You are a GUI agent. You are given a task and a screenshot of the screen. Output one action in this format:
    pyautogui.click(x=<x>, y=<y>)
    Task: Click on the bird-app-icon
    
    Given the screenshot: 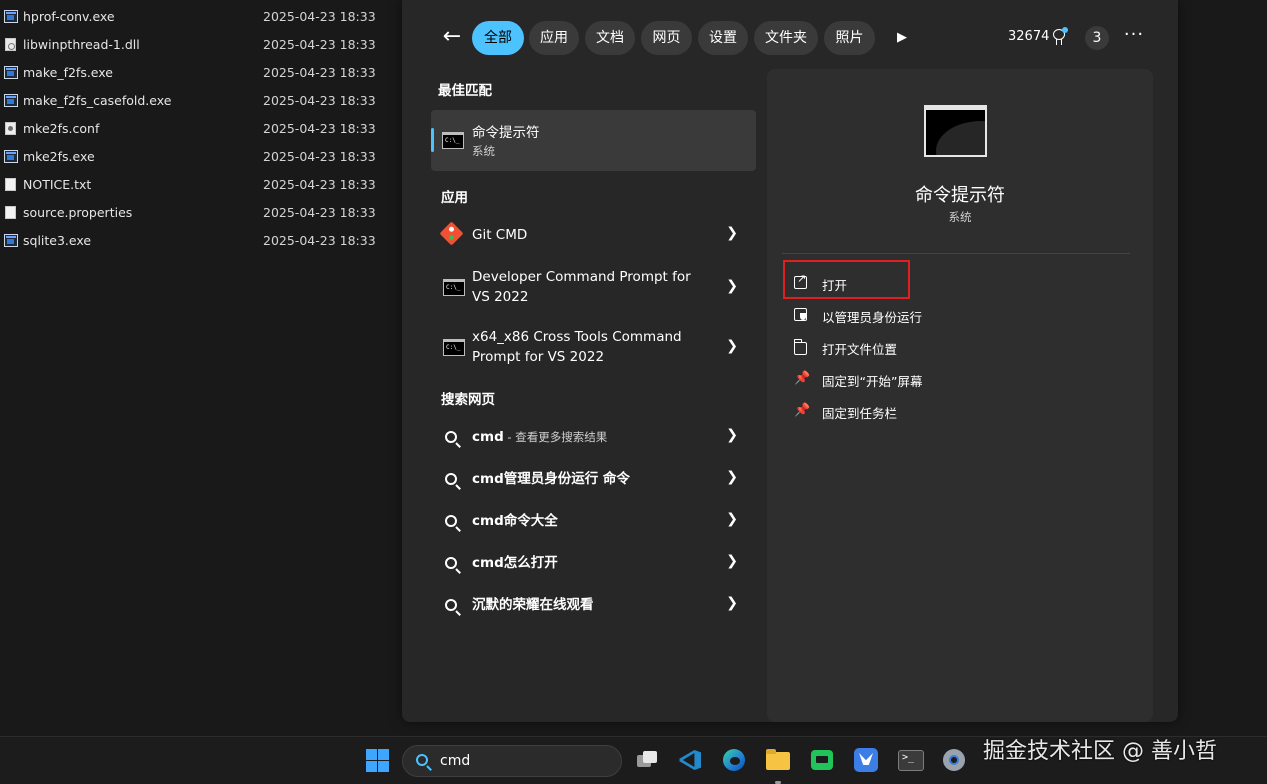 What is the action you would take?
    pyautogui.click(x=866, y=760)
    